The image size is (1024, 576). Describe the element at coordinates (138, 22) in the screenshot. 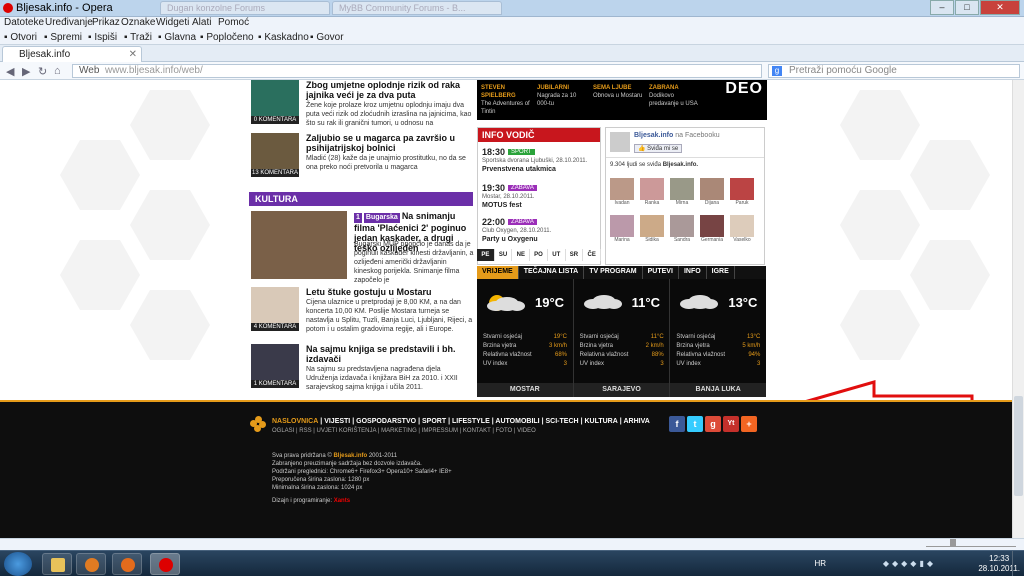

I see `menu-oznake: Oznake` at that location.